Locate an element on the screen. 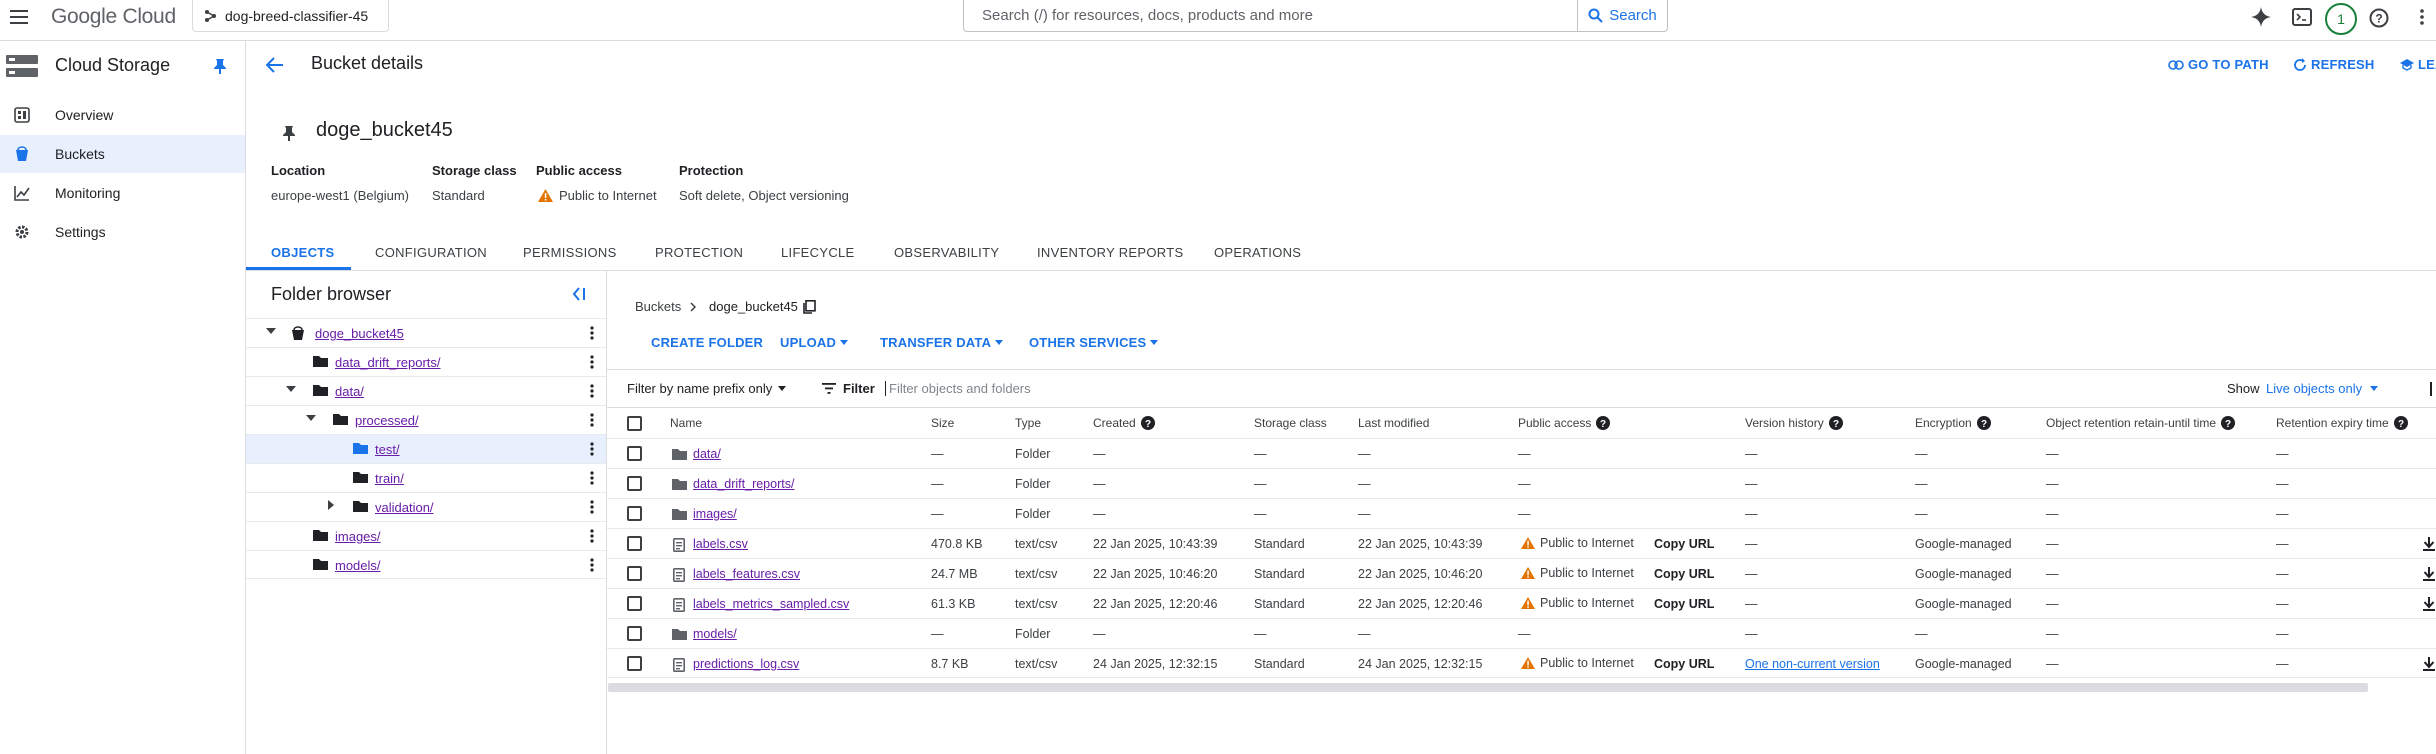  google-cloud-logo: Google Cloud is located at coordinates (113, 17).